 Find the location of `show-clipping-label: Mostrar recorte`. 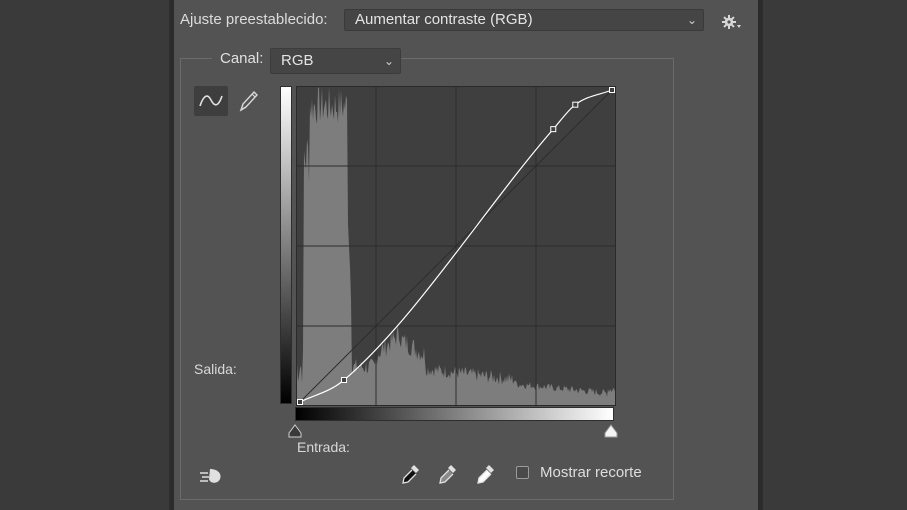

show-clipping-label: Mostrar recorte is located at coordinates (591, 472).